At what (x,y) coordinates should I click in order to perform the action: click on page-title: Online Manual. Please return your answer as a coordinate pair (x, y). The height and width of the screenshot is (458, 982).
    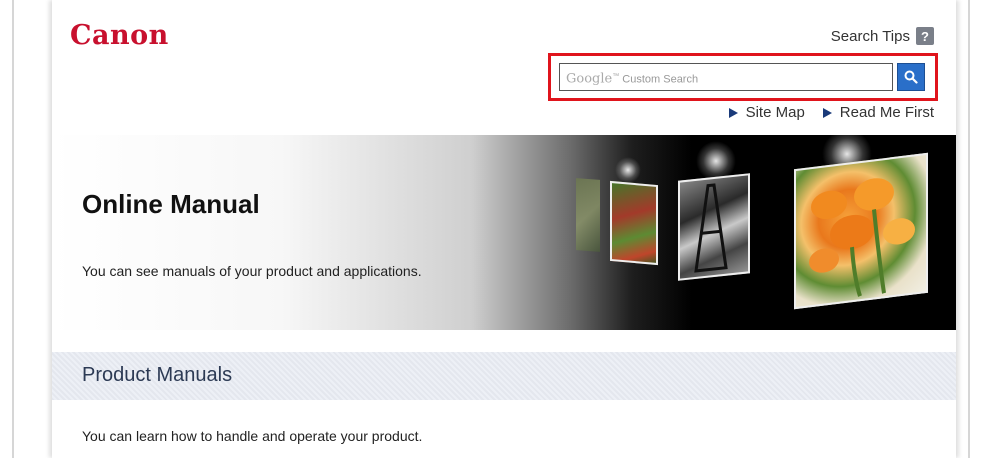
    Looking at the image, I should click on (171, 204).